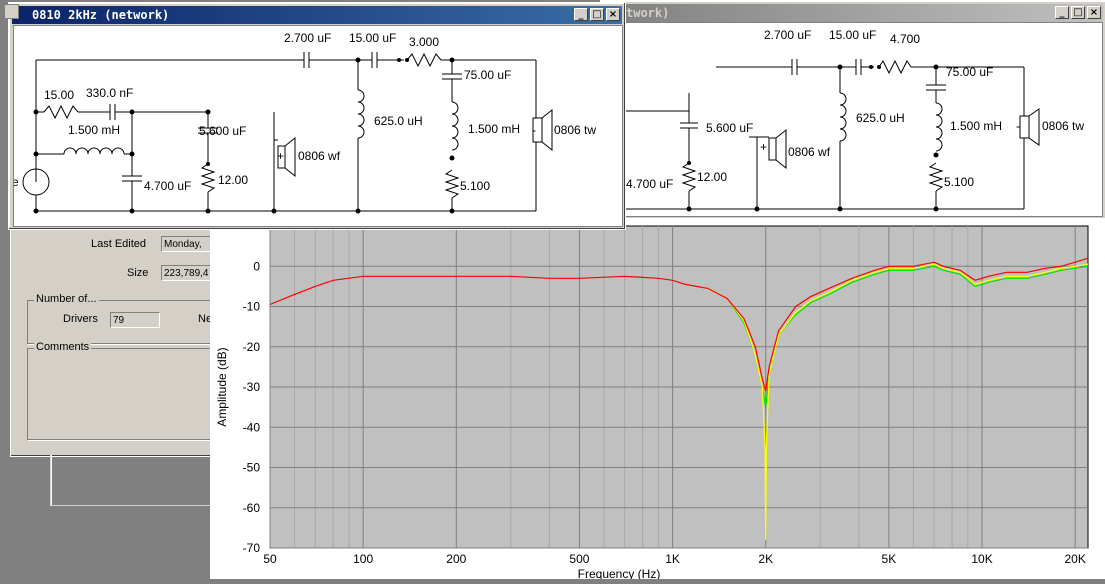  I want to click on x-tick-label: 500, so click(579, 559).